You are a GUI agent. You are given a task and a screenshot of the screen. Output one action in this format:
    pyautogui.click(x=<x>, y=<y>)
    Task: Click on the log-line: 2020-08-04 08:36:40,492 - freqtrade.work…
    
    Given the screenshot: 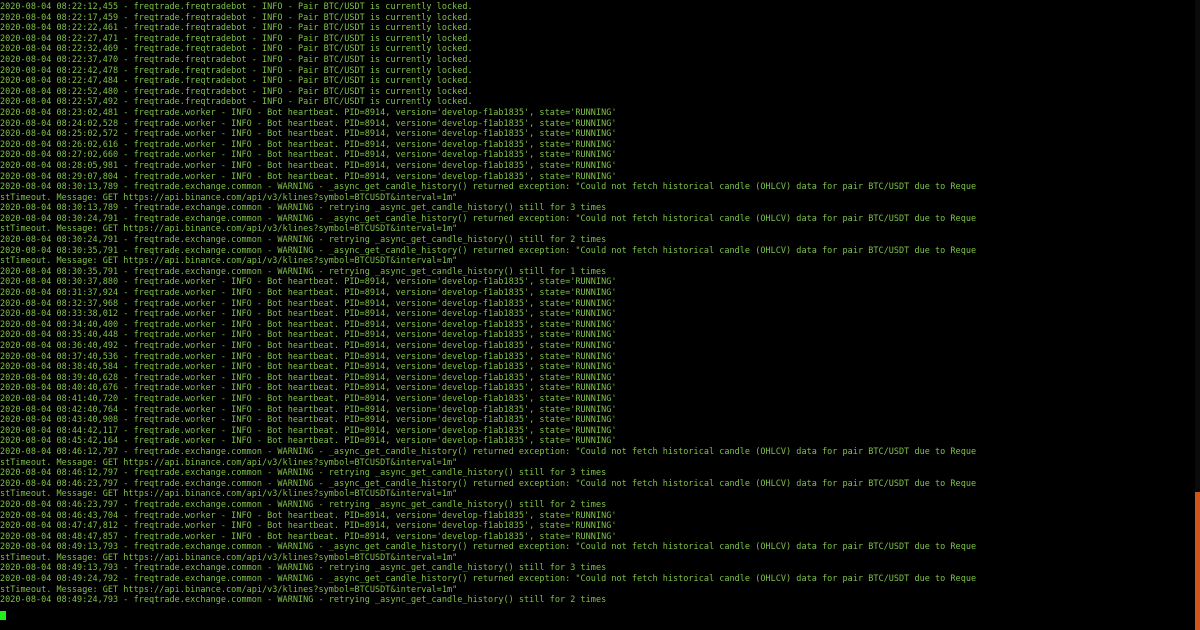 What is the action you would take?
    pyautogui.click(x=308, y=346)
    